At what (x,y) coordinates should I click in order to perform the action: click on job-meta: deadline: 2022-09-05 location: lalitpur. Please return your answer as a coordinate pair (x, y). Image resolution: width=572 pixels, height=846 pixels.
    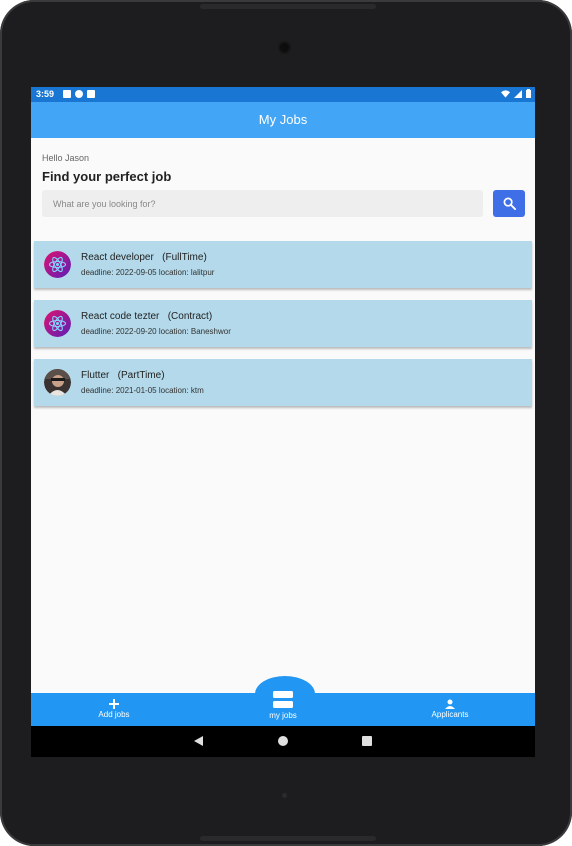
    Looking at the image, I should click on (148, 272).